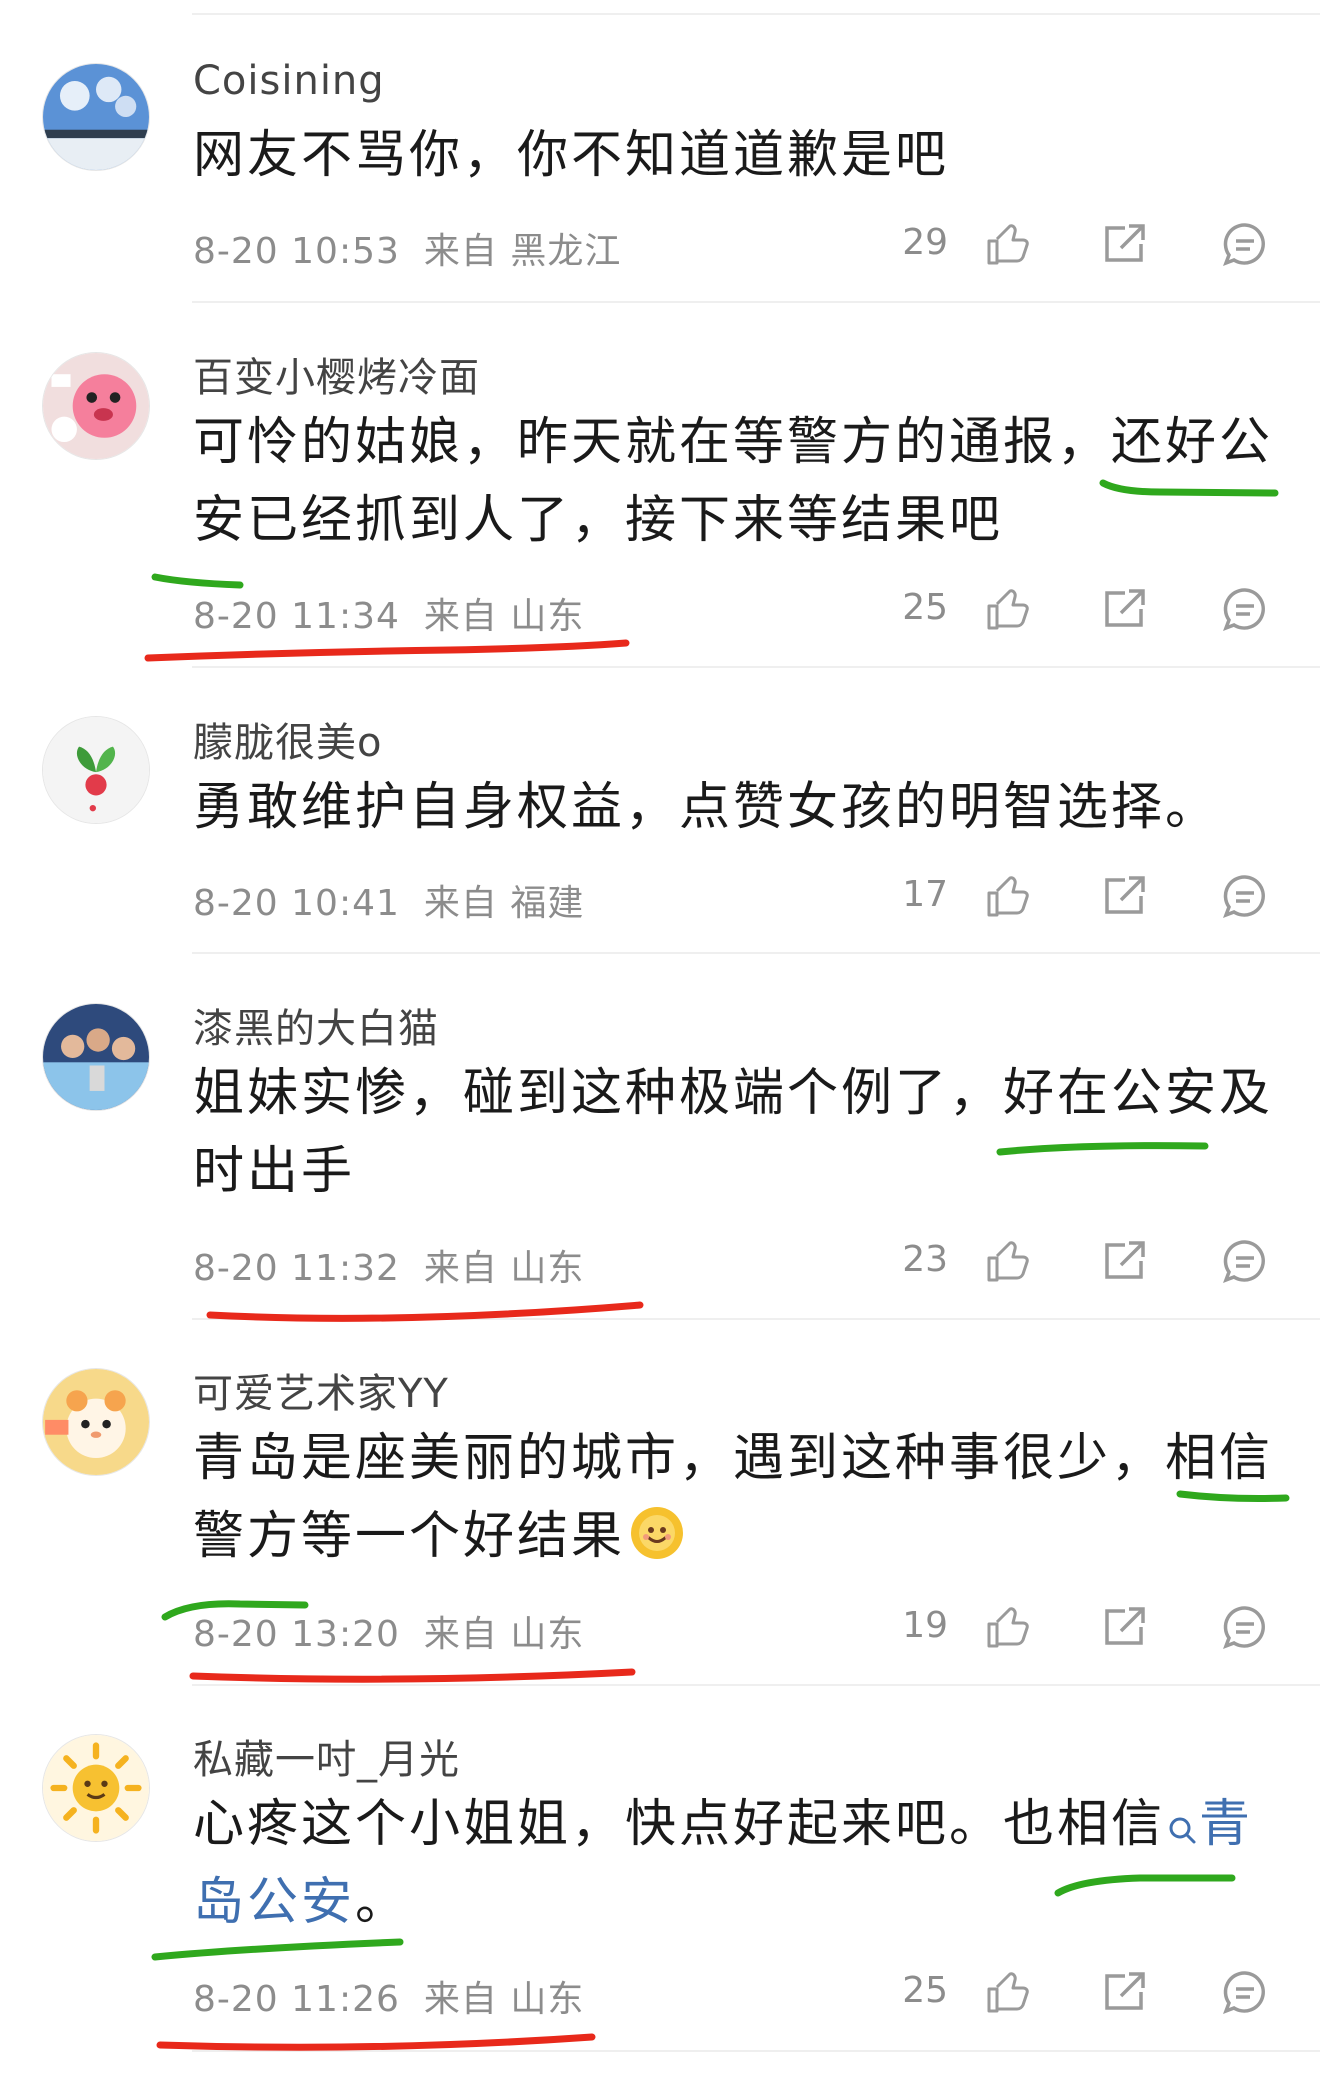 The image size is (1320, 2088). Describe the element at coordinates (706, 807) in the screenshot. I see `comment-text: 勇敢维护自身权益，点赞女孩的明智选择。` at that location.